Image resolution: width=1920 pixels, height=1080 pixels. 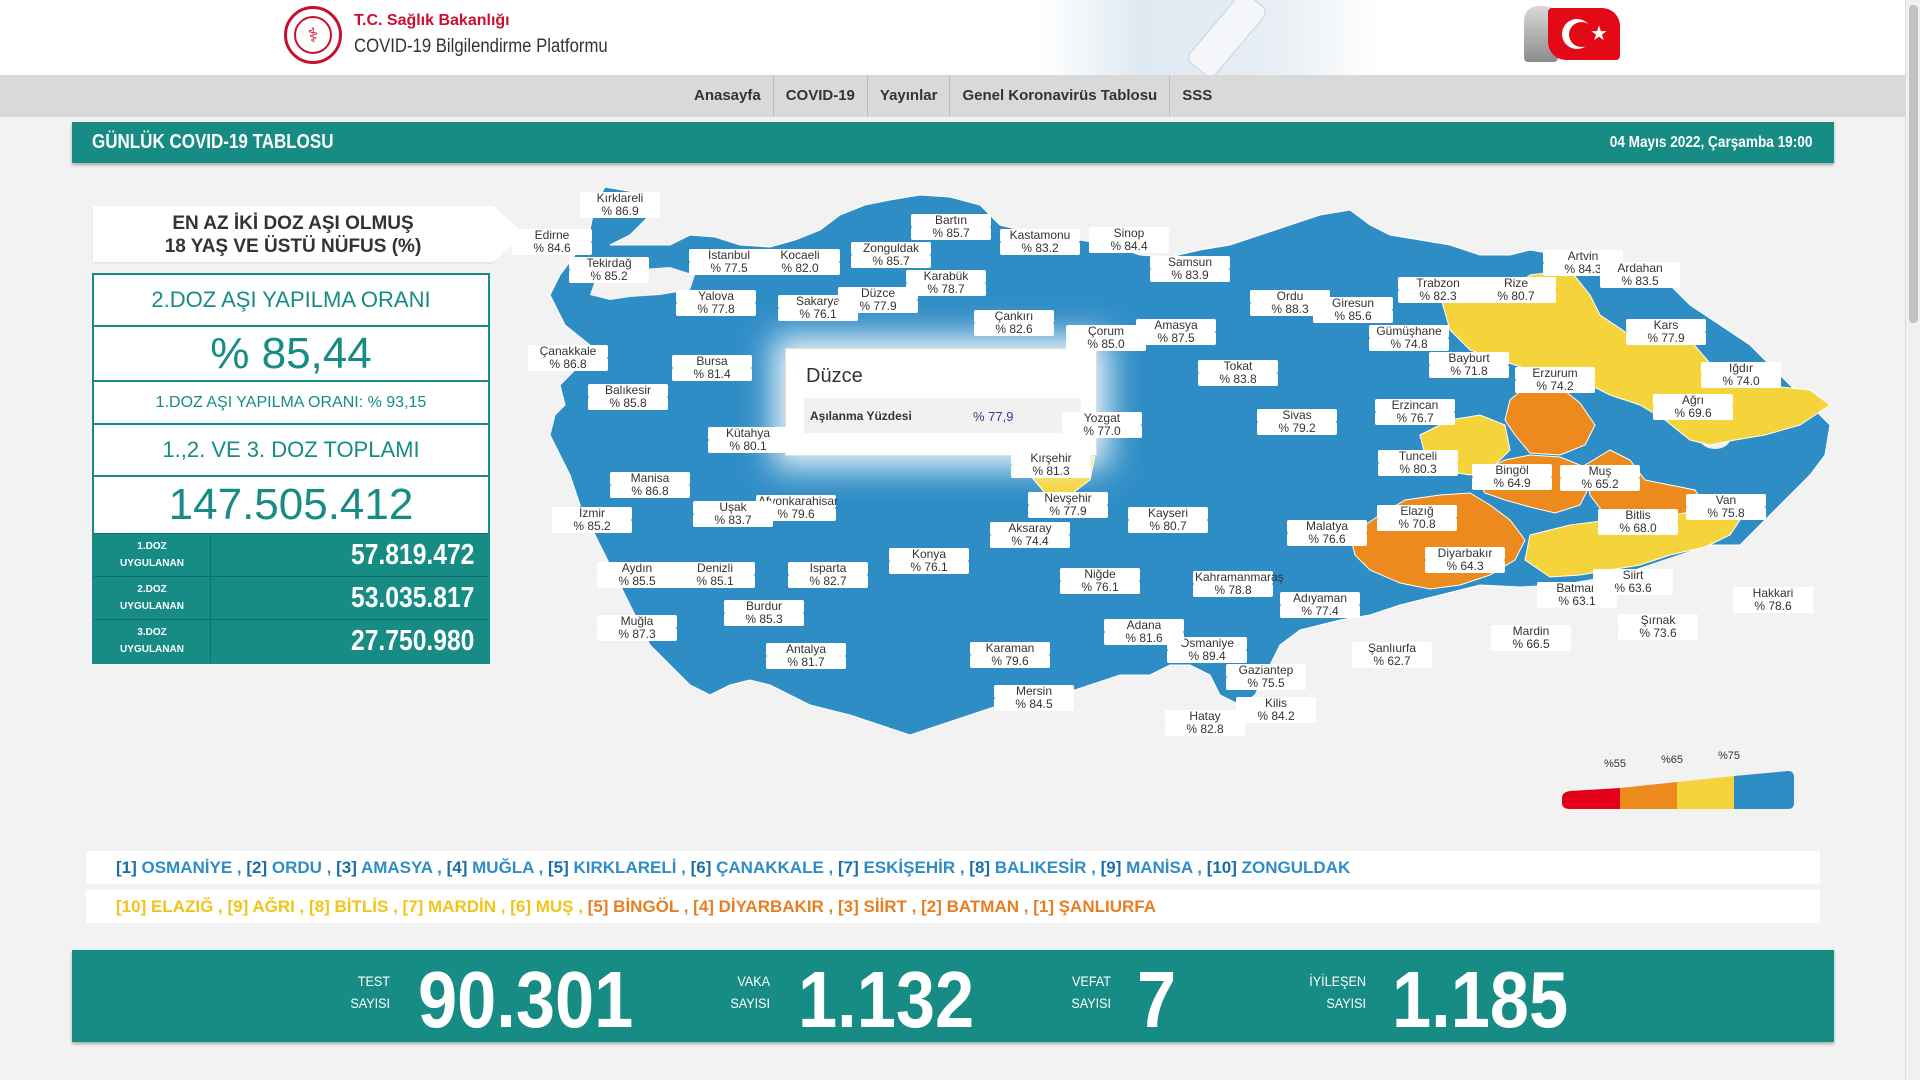 What do you see at coordinates (951, 227) in the screenshot?
I see `province-label: Bartın% 85.7` at bounding box center [951, 227].